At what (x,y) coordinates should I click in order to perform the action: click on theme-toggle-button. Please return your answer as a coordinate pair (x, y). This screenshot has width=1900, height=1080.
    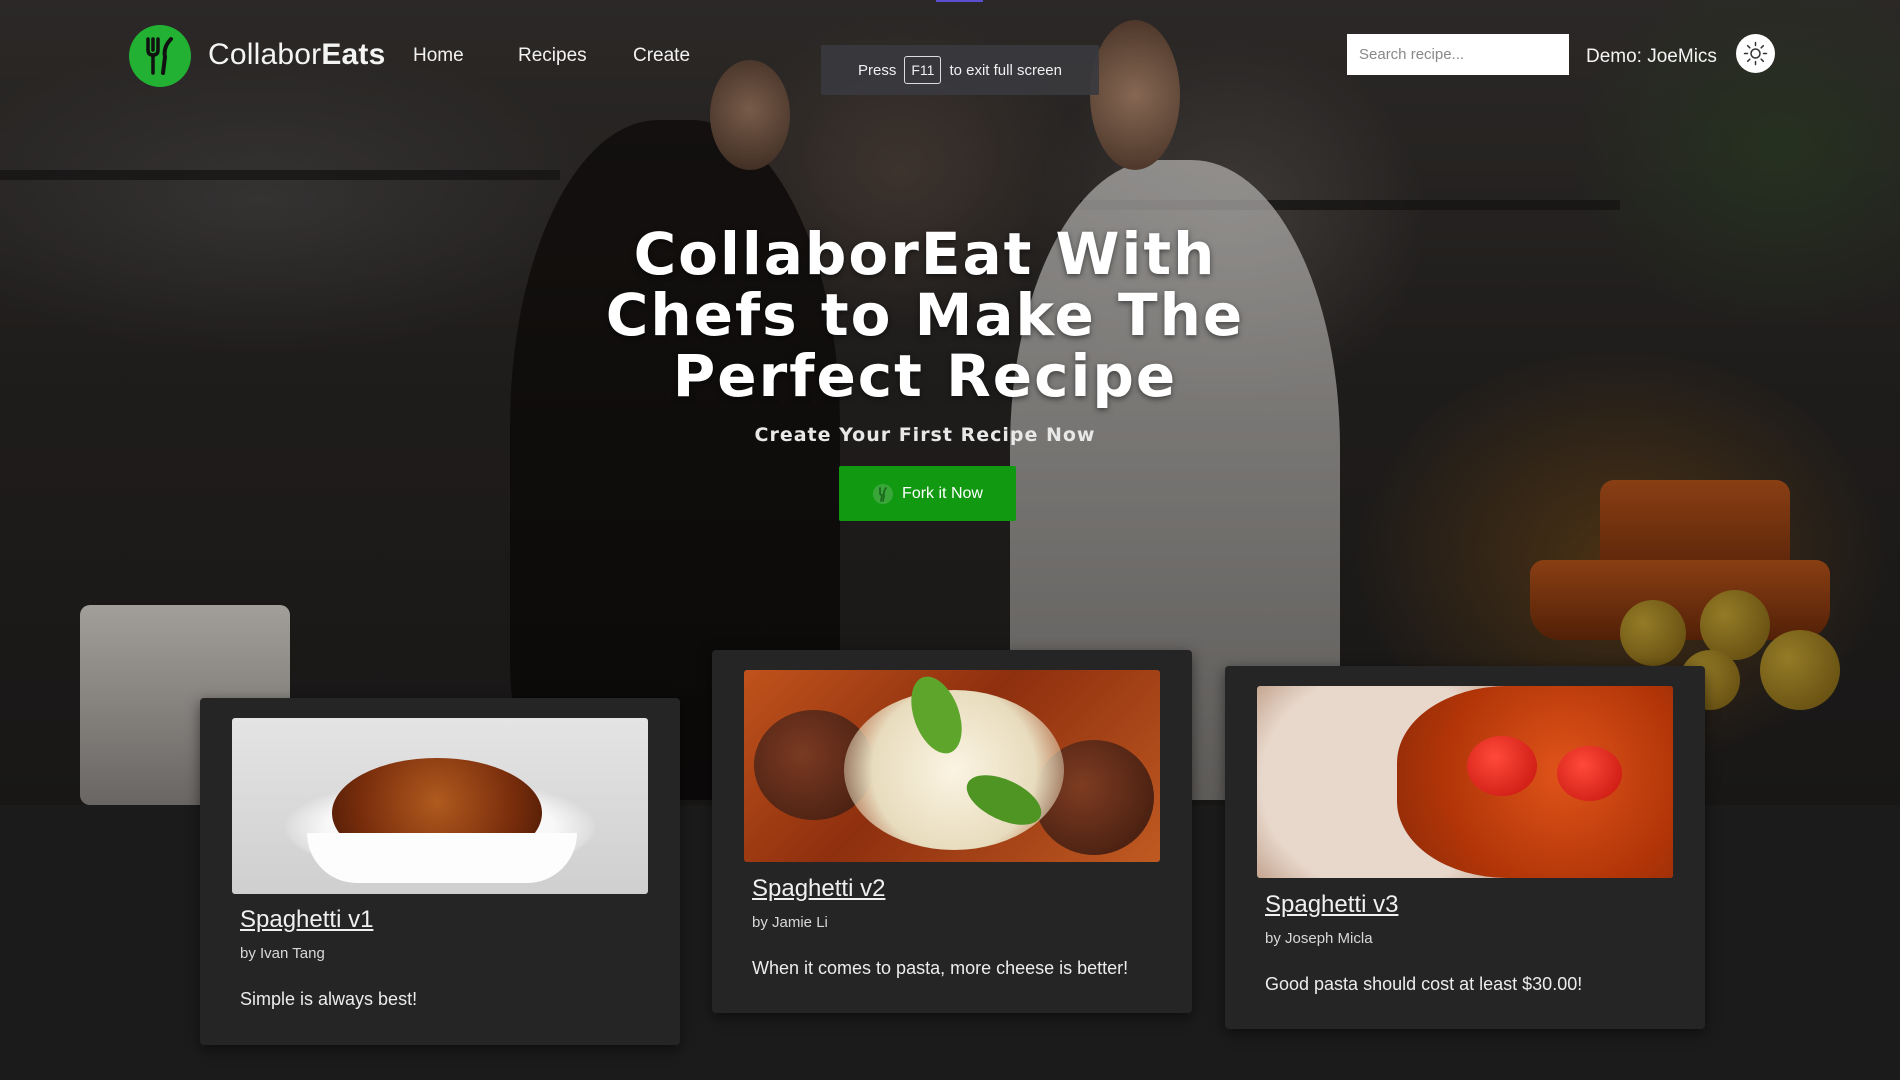
    Looking at the image, I should click on (1755, 53).